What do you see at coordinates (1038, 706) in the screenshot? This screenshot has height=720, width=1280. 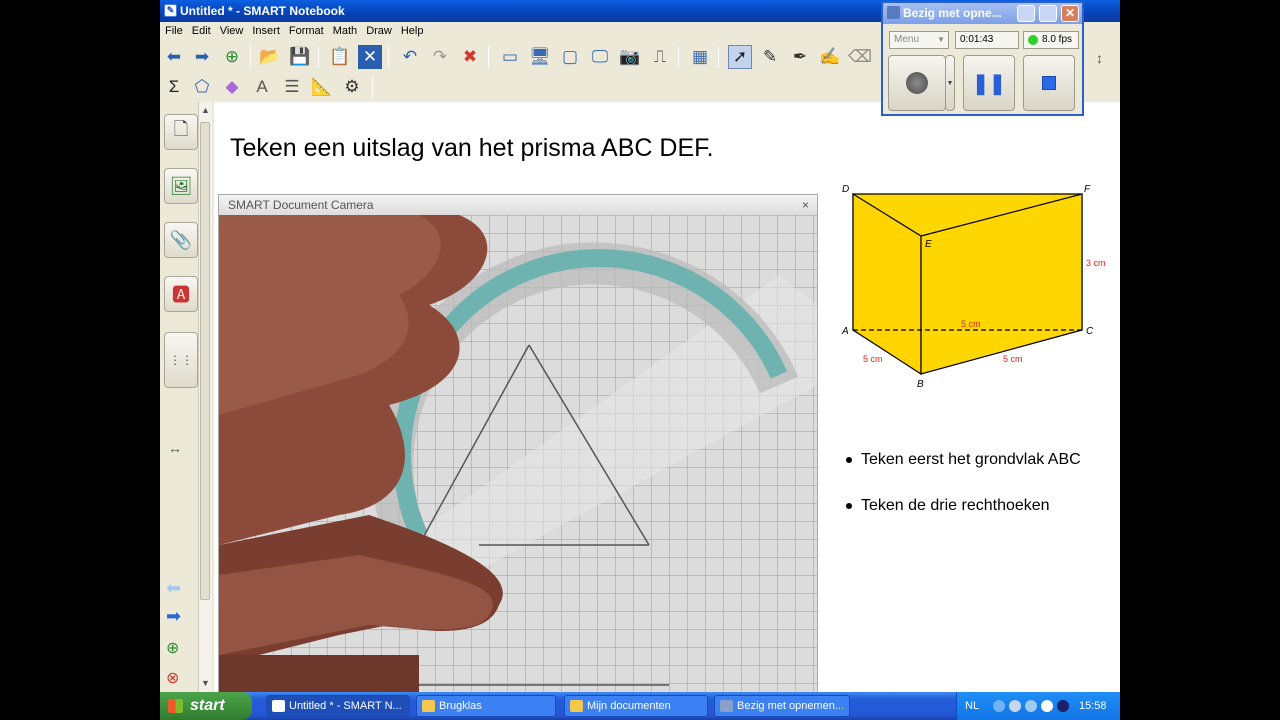 I see `system-tray: NL 15:58` at bounding box center [1038, 706].